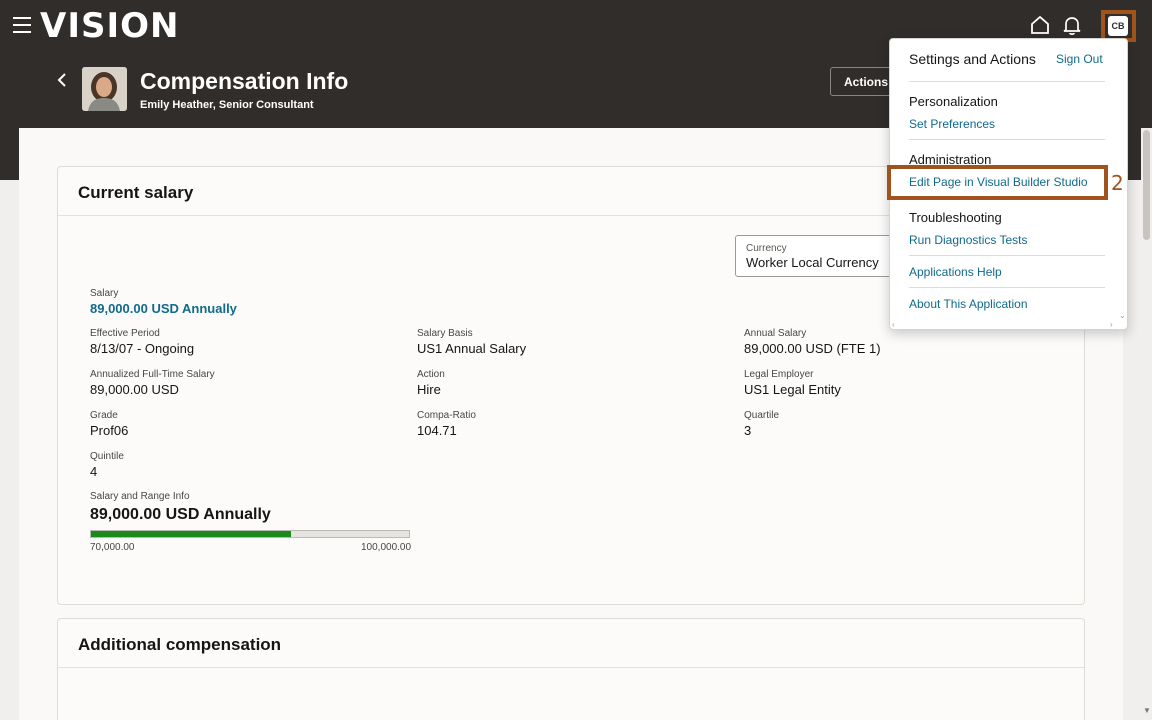 This screenshot has width=1152, height=720. I want to click on card-divider, so click(571, 667).